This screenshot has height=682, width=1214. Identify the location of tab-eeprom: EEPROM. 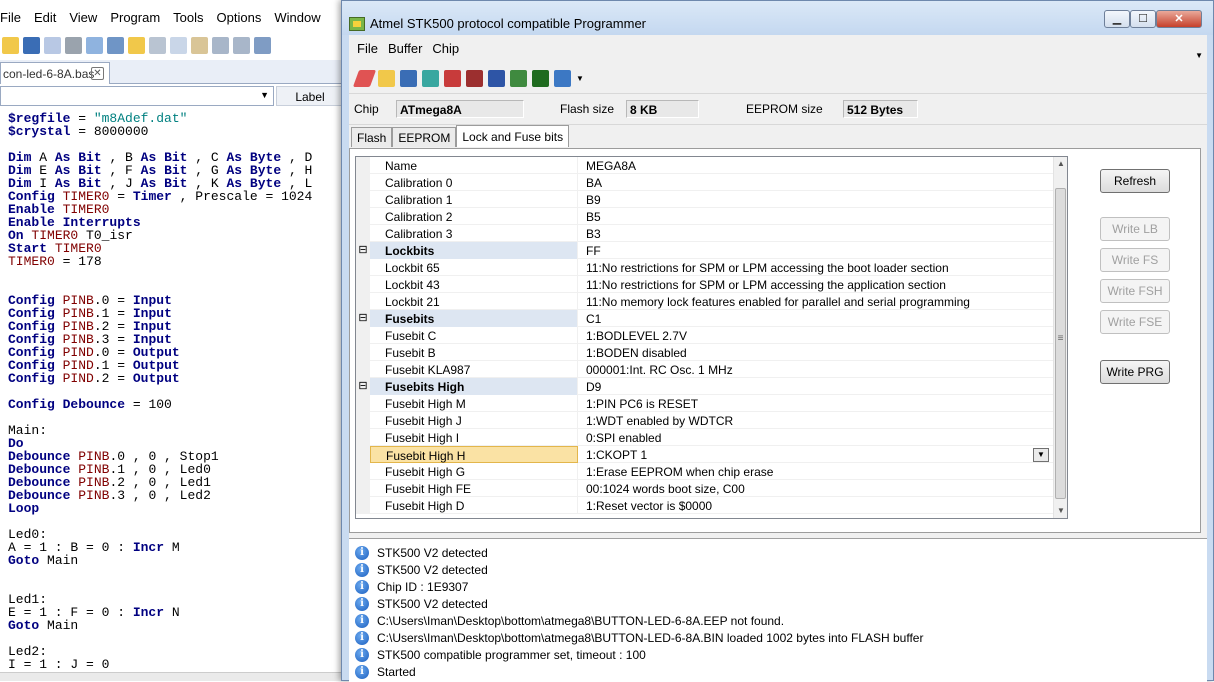
(424, 137).